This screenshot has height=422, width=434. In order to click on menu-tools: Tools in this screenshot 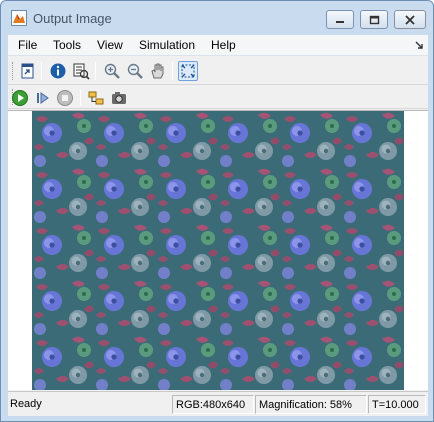, I will do `click(67, 45)`.